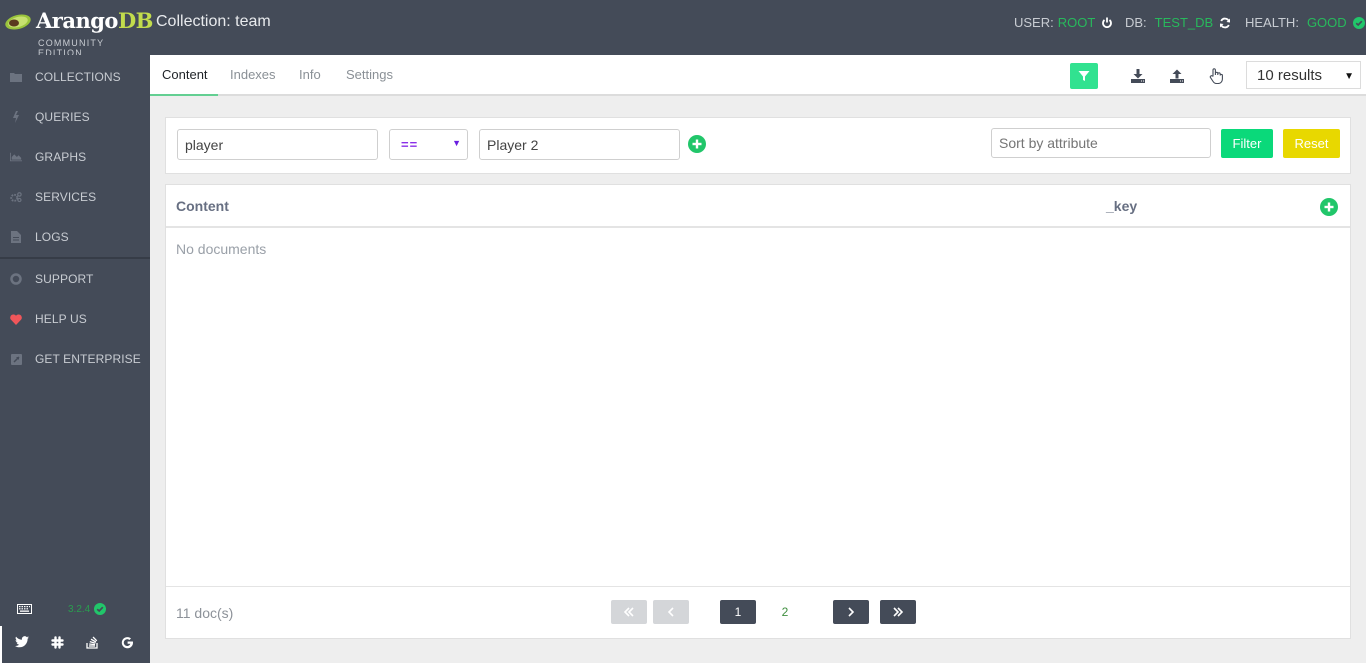  I want to click on health-status: HEALTH: GOOD, so click(1305, 22).